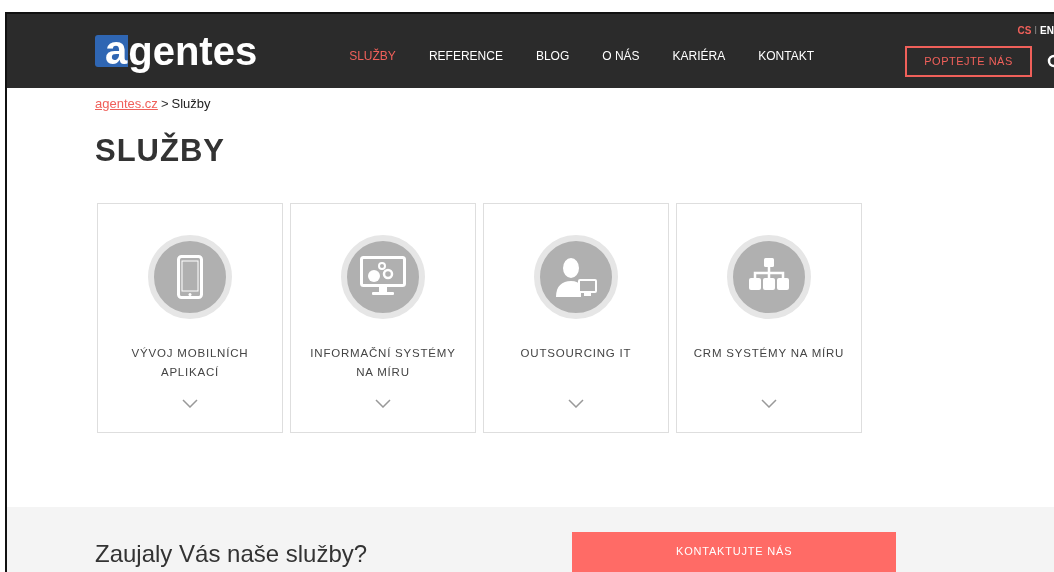 Image resolution: width=1054 pixels, height=572 pixels. Describe the element at coordinates (552, 55) in the screenshot. I see `nav-link: BLOG` at that location.